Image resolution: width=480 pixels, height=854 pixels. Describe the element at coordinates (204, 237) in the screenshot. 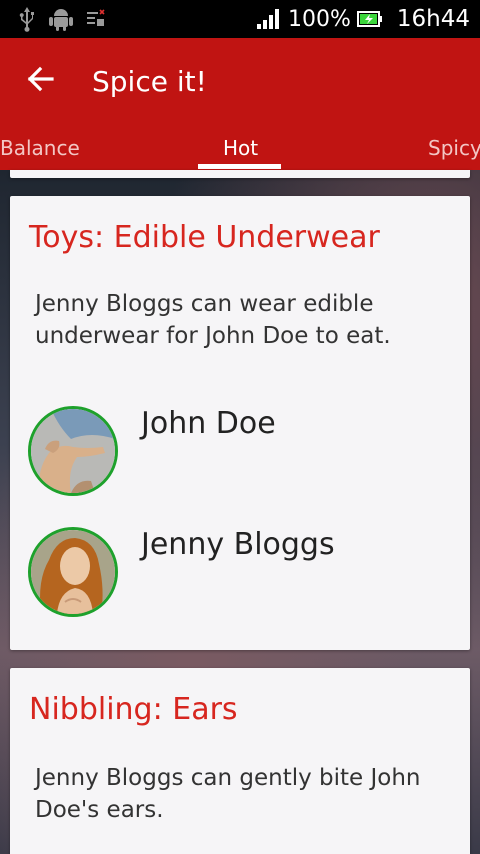

I see `card-title: Toys: Edible Underwear` at that location.